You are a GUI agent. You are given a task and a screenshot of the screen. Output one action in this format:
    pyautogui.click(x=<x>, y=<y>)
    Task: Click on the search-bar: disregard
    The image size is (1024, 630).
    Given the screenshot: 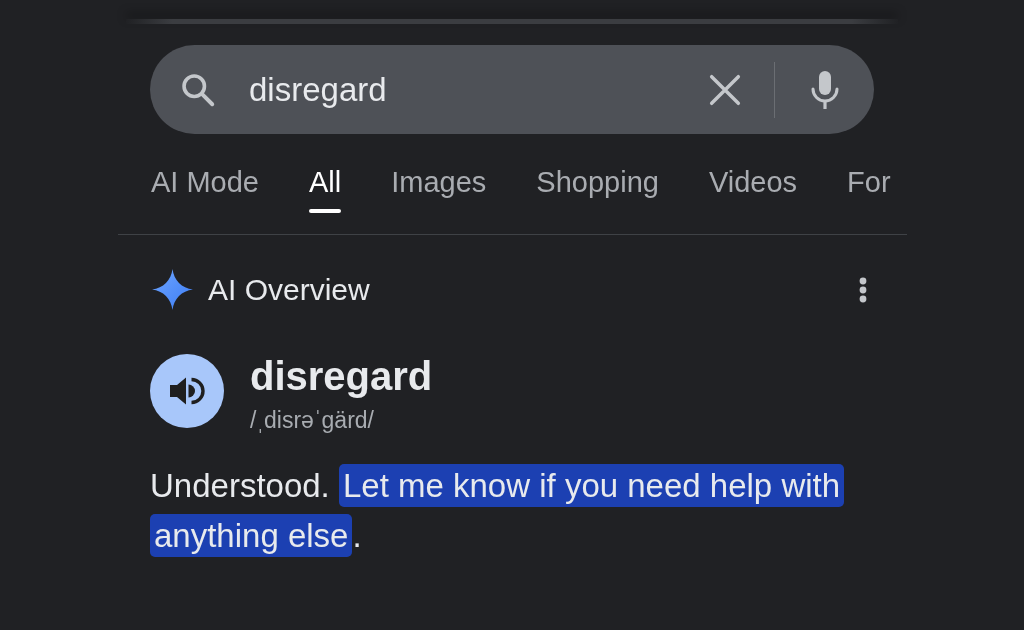 What is the action you would take?
    pyautogui.click(x=512, y=89)
    